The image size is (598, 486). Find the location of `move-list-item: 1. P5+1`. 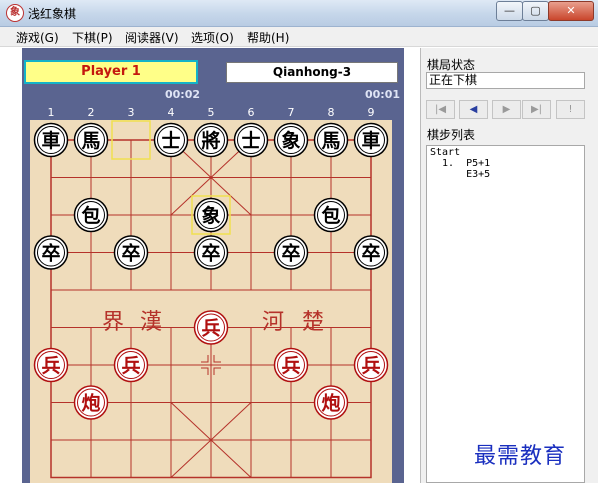

move-list-item: 1. P5+1 is located at coordinates (505, 163).